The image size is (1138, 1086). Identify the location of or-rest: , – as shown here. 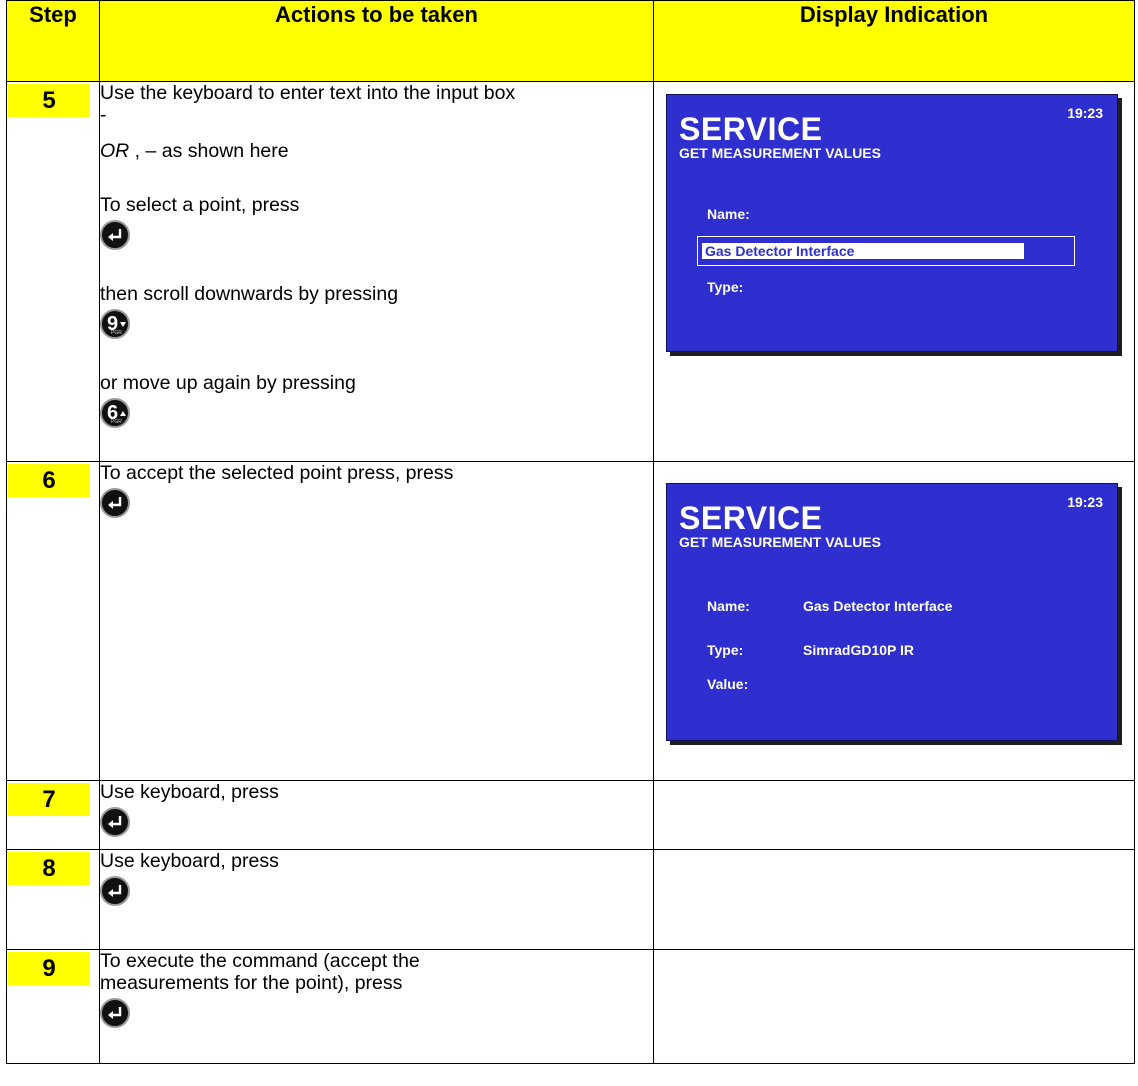
(209, 151).